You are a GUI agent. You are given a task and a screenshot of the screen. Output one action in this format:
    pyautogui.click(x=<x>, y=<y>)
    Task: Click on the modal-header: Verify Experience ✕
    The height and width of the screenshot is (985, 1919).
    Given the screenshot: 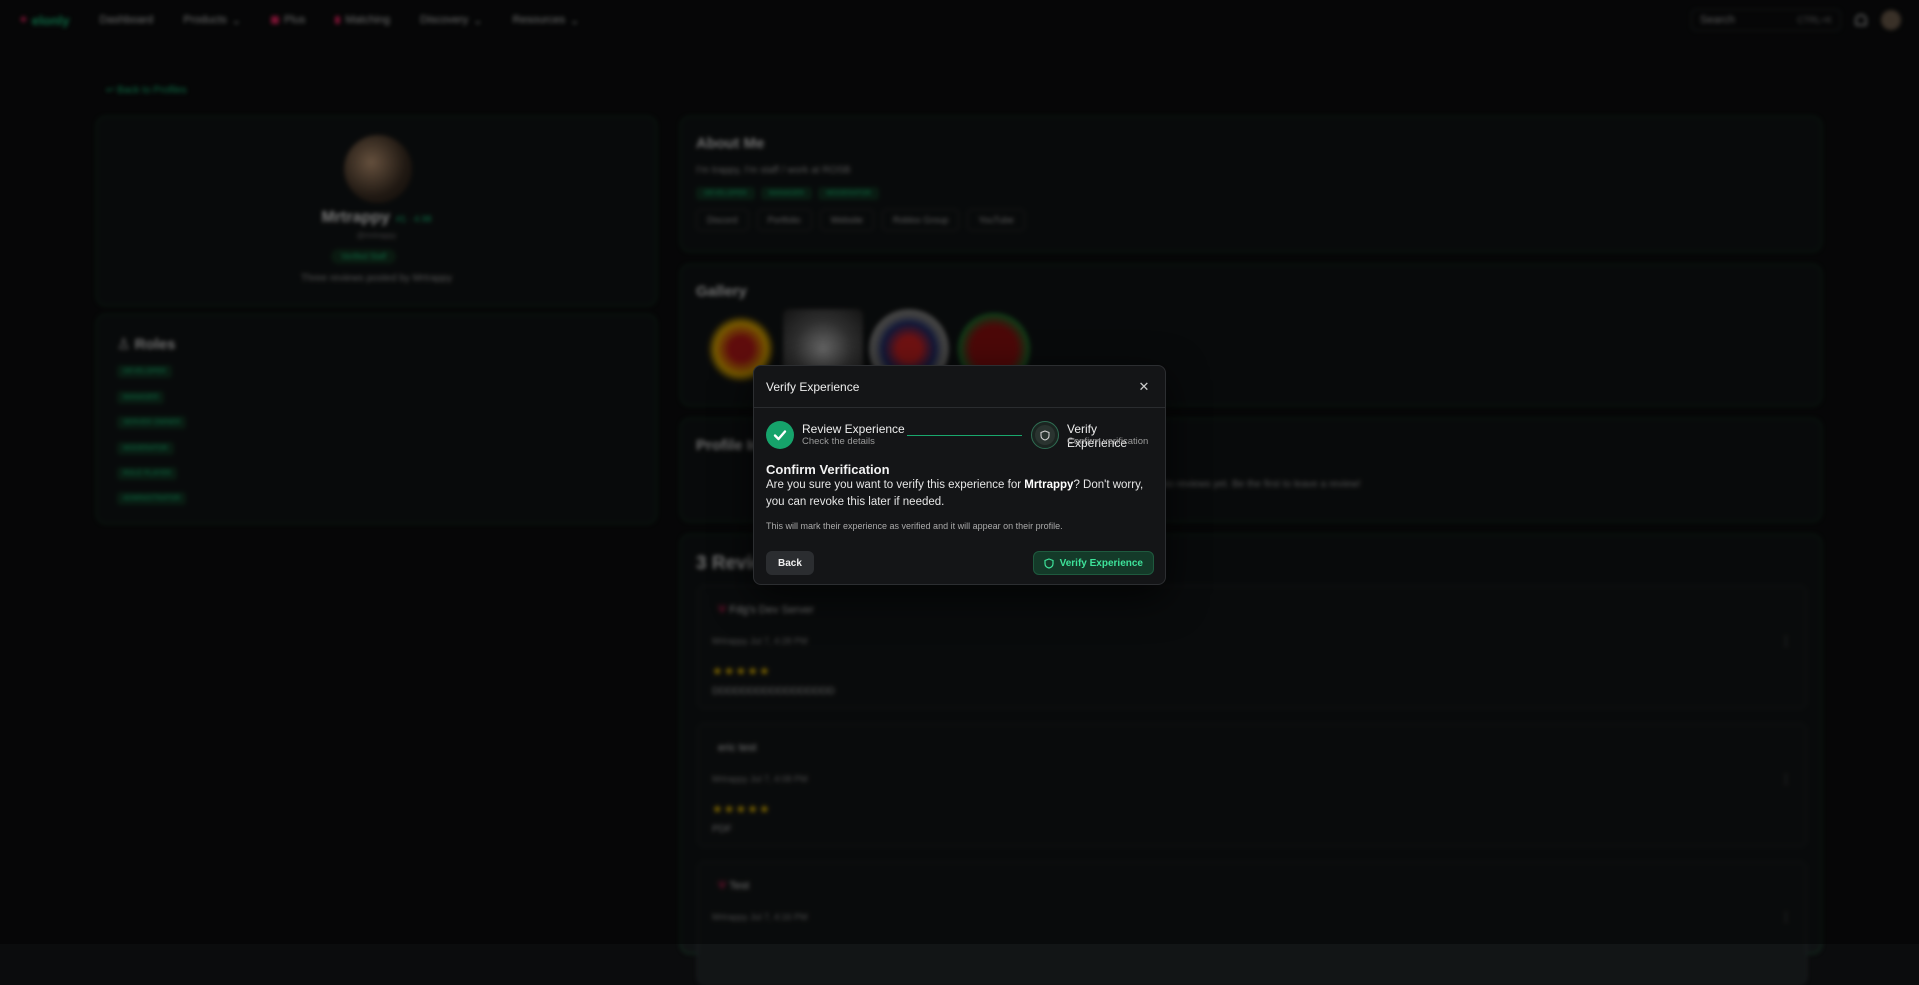 What is the action you would take?
    pyautogui.click(x=959, y=387)
    